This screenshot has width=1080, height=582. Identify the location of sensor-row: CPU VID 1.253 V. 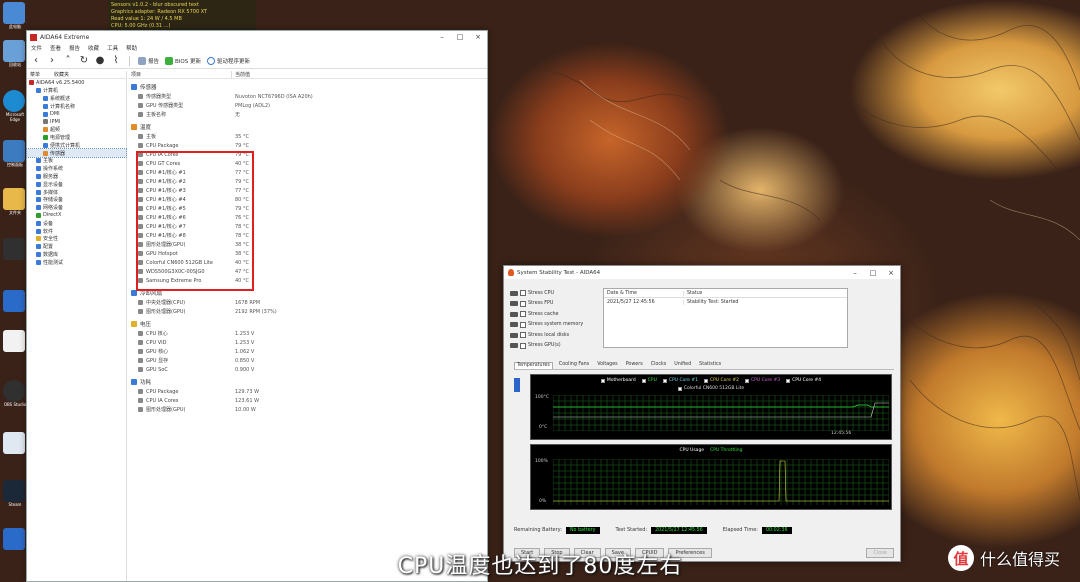
(307, 342).